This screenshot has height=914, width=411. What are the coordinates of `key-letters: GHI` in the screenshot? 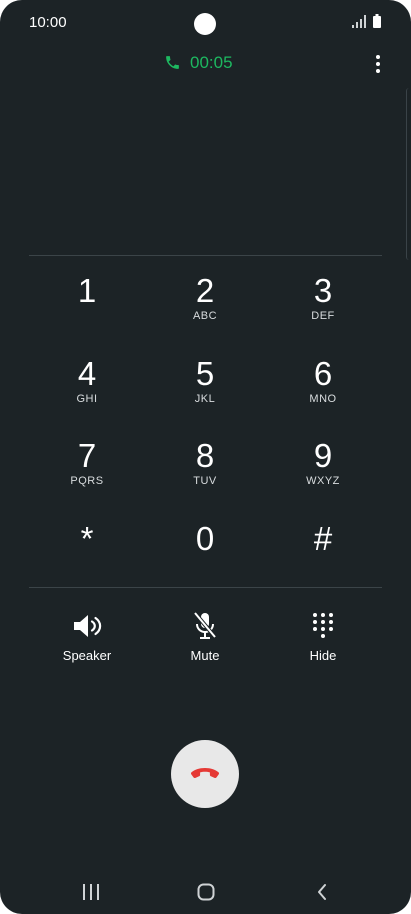 It's located at (87, 399).